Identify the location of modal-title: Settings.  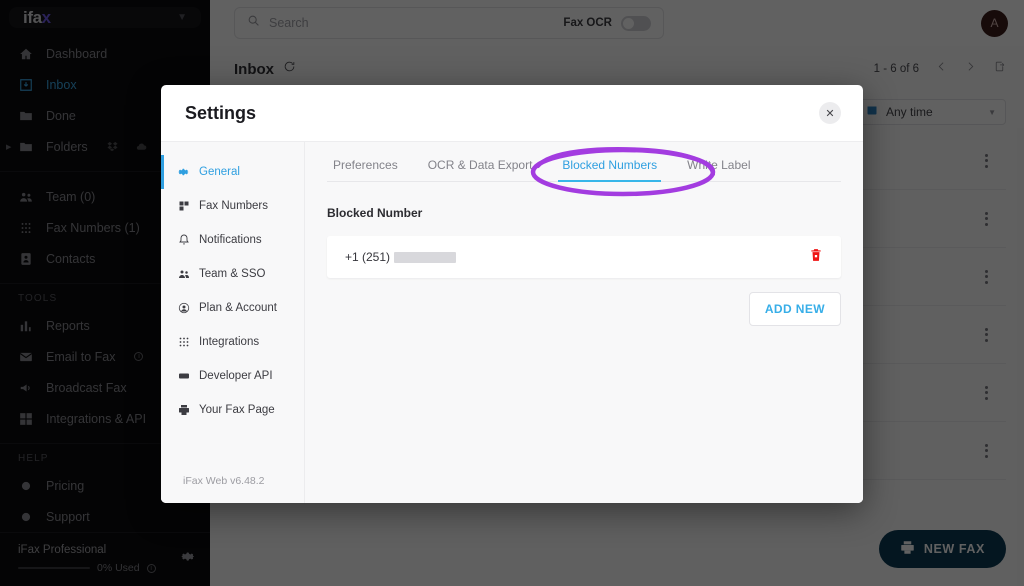
(221, 112).